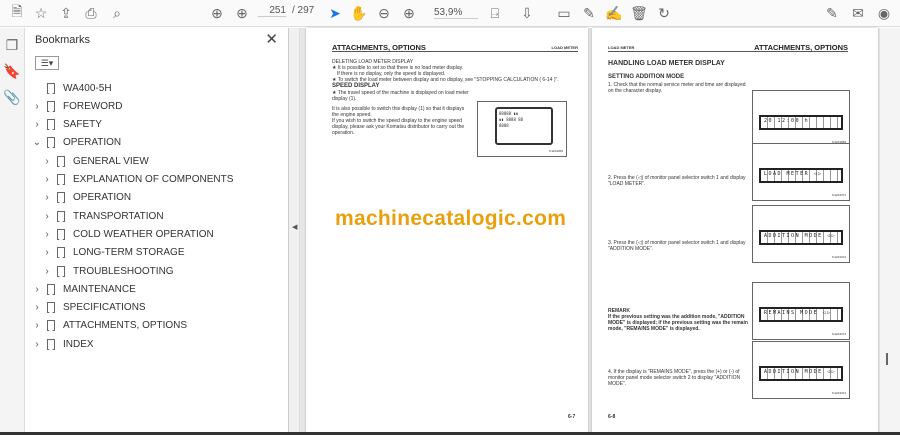 This screenshot has height=435, width=900. Describe the element at coordinates (78, 344) in the screenshot. I see `bookmark-label: INDEX` at that location.